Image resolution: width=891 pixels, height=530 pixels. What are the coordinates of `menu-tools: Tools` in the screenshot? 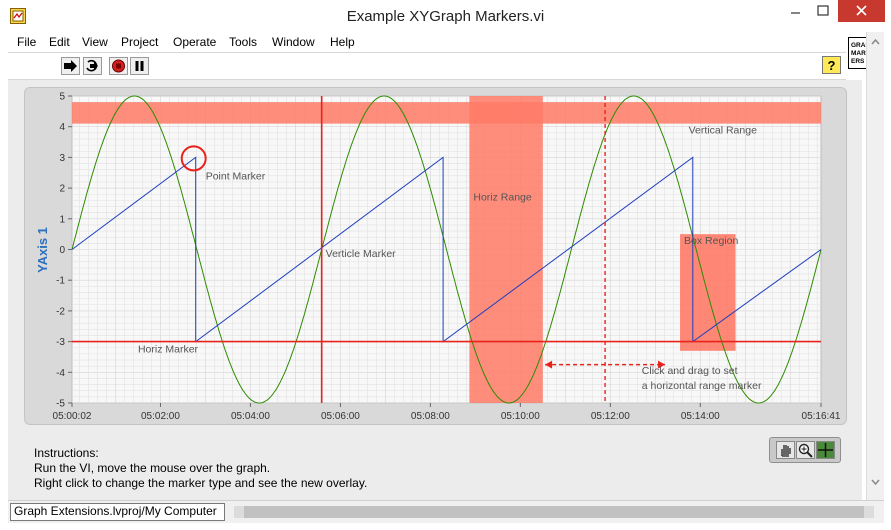 It's located at (243, 42).